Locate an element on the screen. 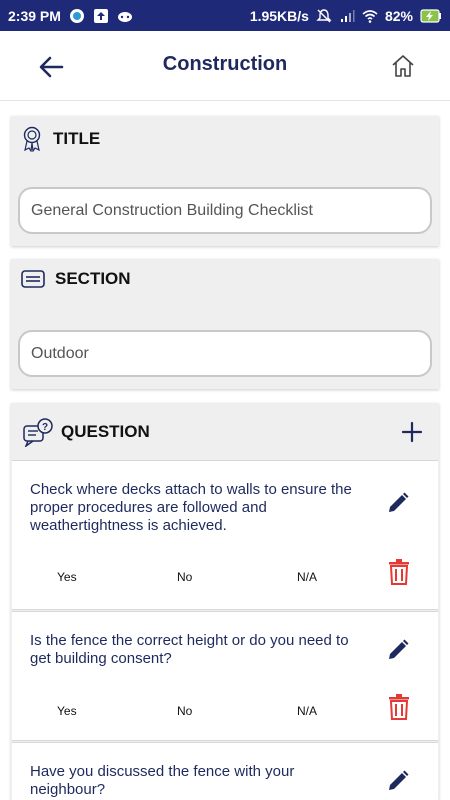  app-bar: Construction is located at coordinates (225, 66).